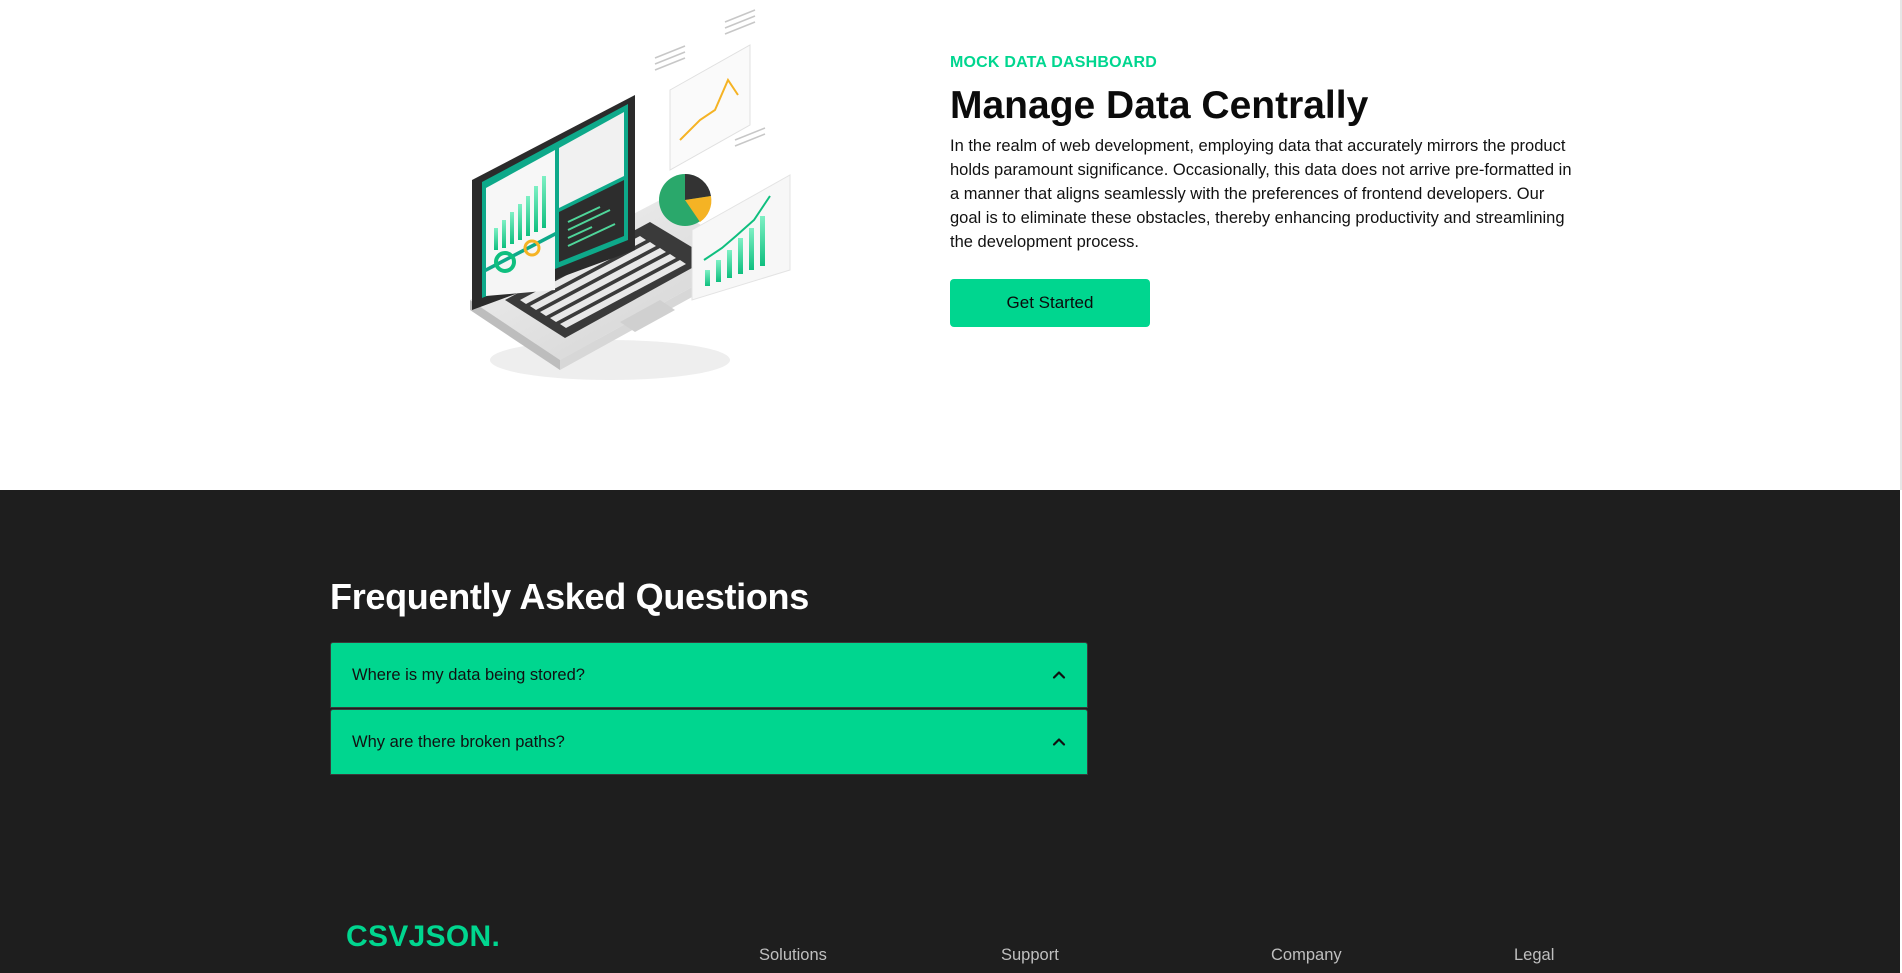  I want to click on faq-title: Frequently Asked Questions, so click(569, 596).